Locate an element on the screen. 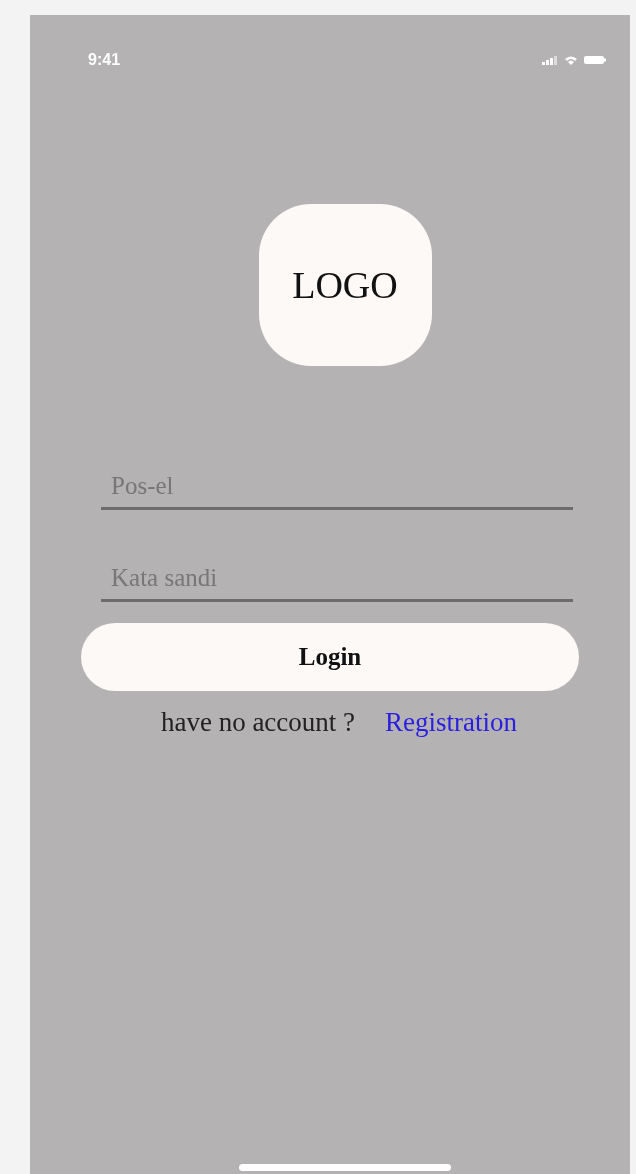  battery-icon is located at coordinates (595, 60).